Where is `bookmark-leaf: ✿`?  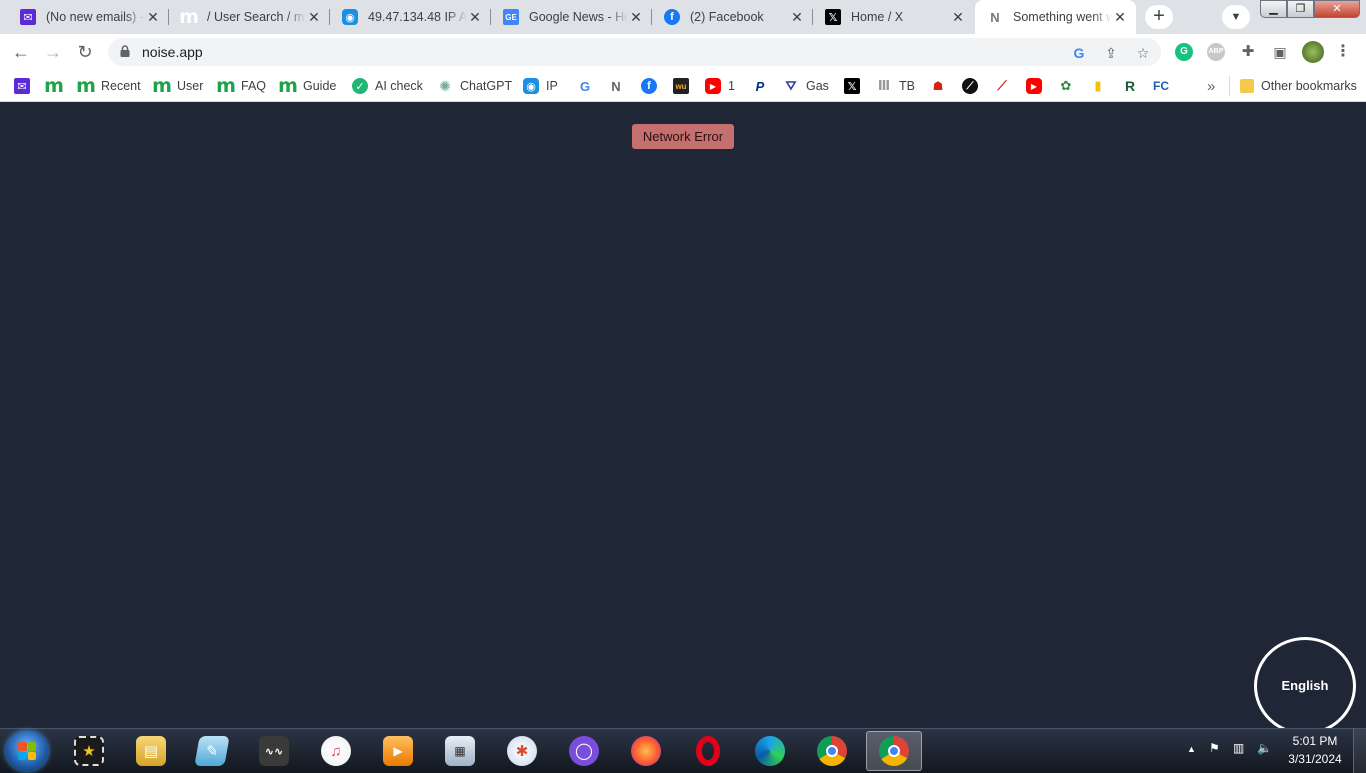
bookmark-leaf: ✿ is located at coordinates (1066, 86).